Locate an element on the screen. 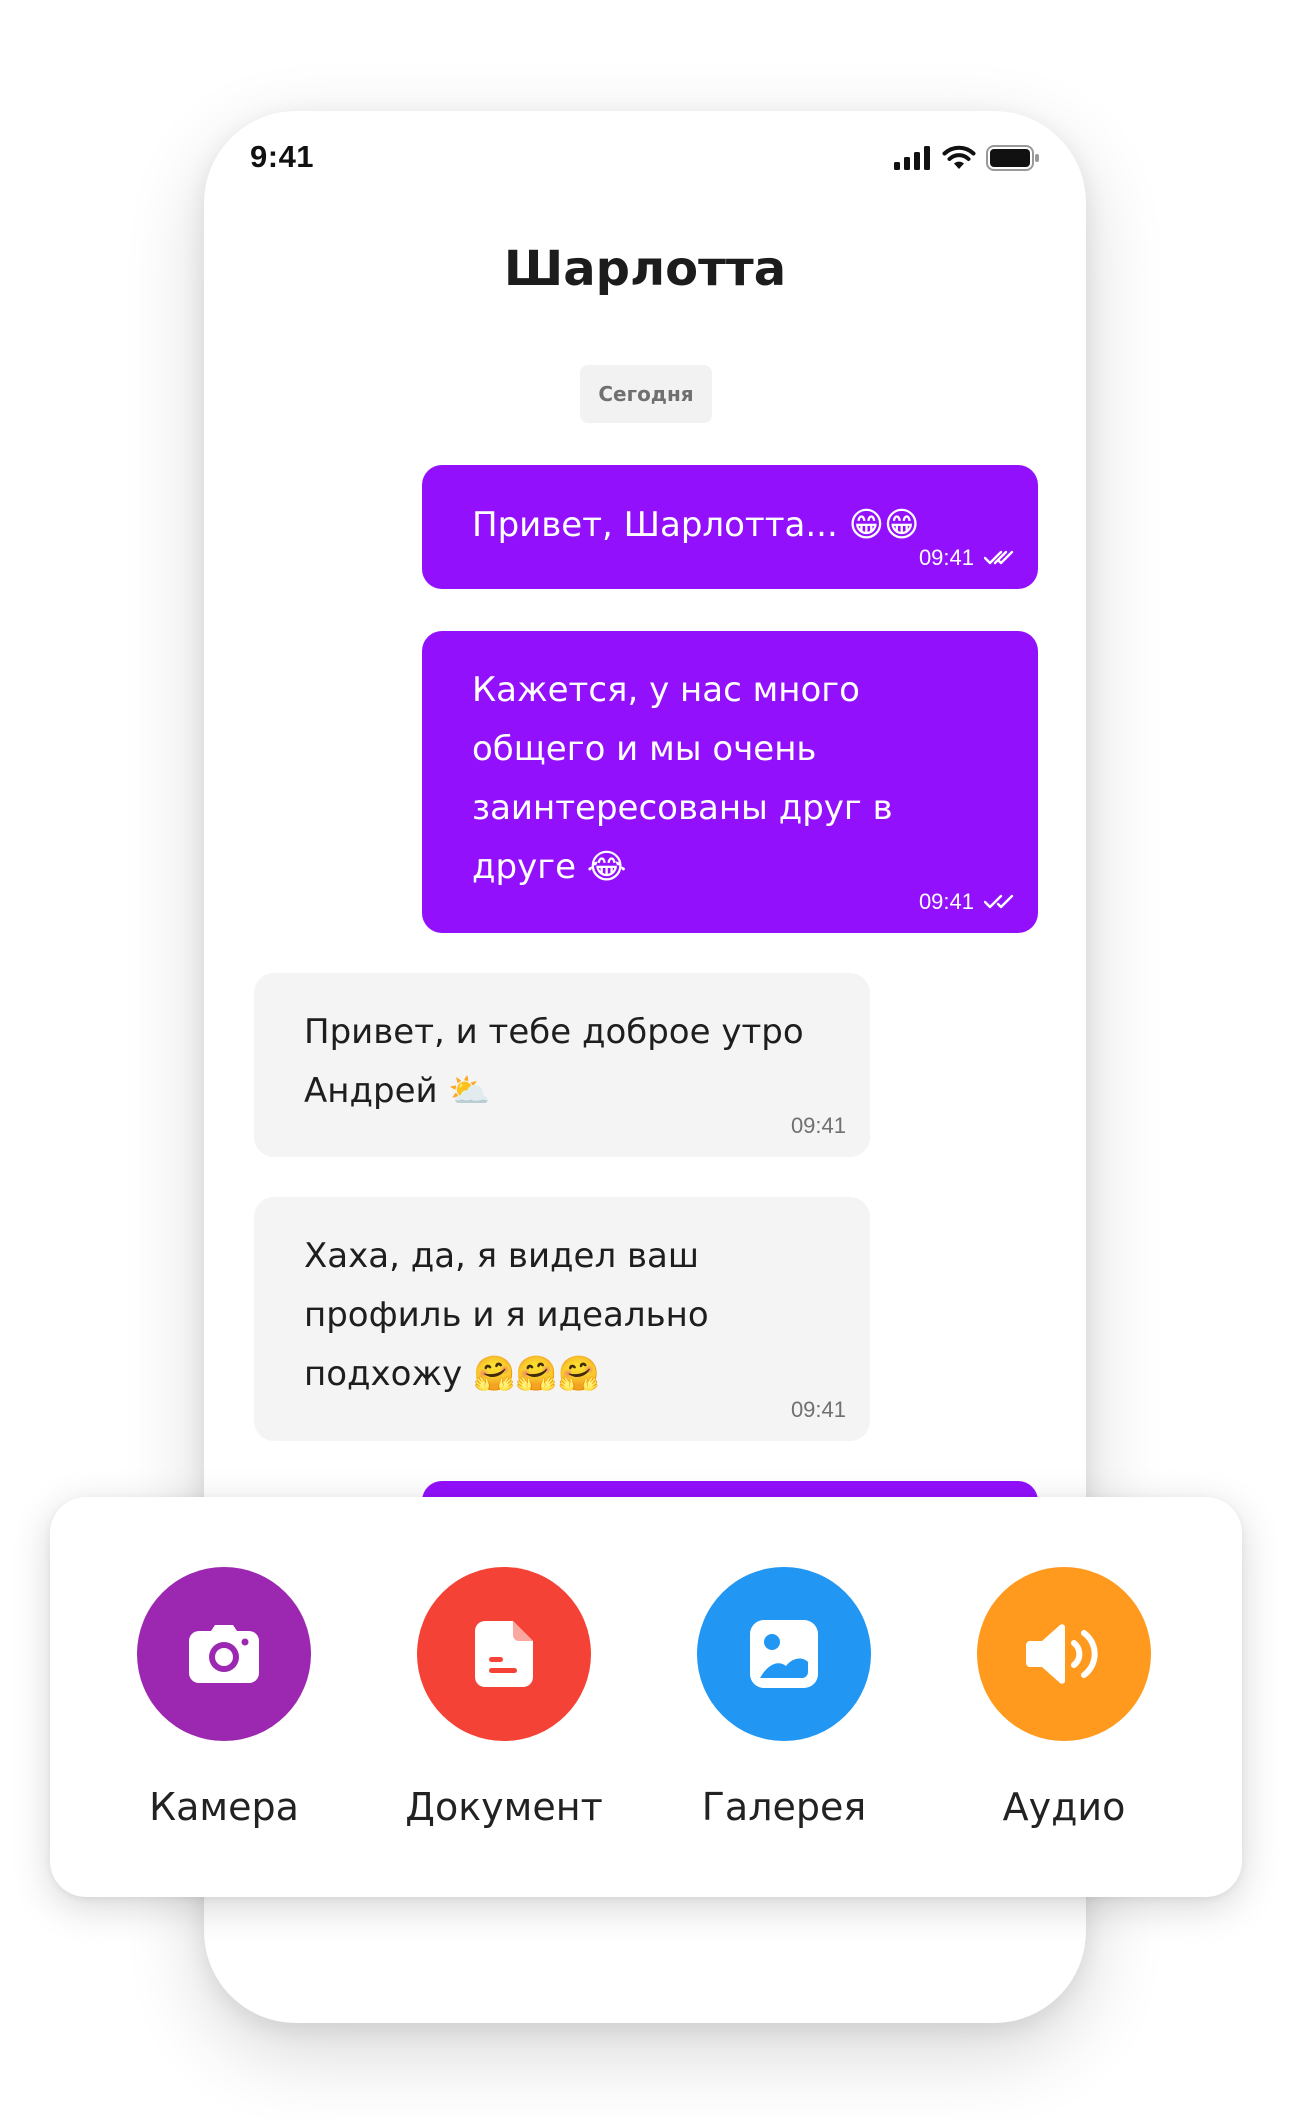 The image size is (1292, 2120). chat-title: Шарлотта is located at coordinates (645, 269).